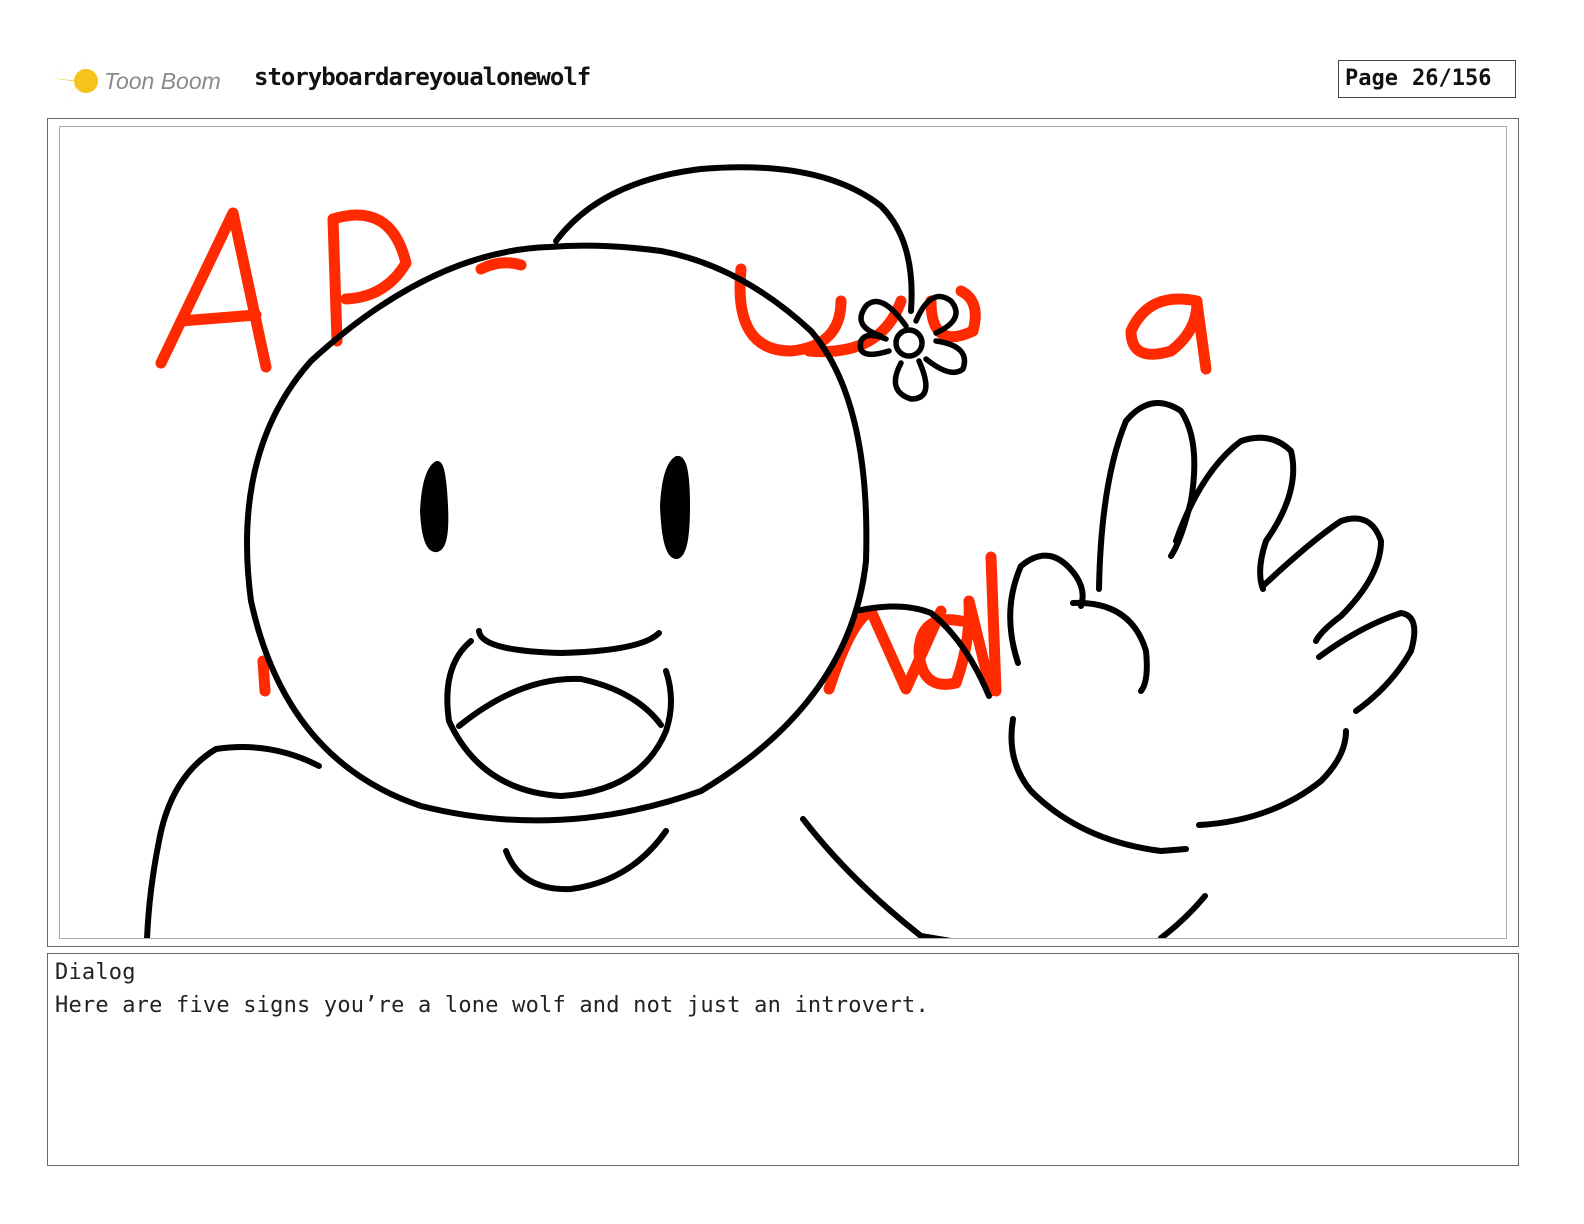  Describe the element at coordinates (422, 77) in the screenshot. I see `project-title: storyboardareyoualonewolf` at that location.